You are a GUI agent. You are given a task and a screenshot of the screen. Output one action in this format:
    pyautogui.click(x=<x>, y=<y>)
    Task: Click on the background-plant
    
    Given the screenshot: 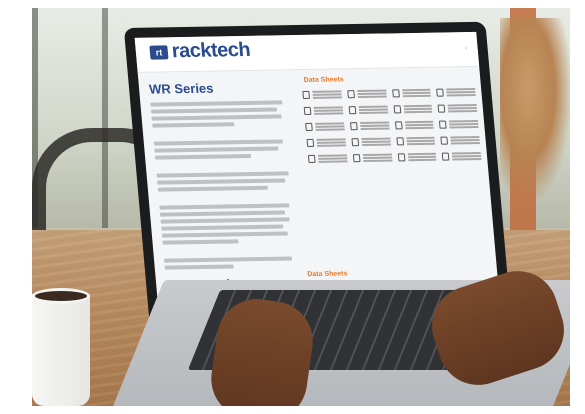 What is the action you would take?
    pyautogui.click(x=535, y=108)
    